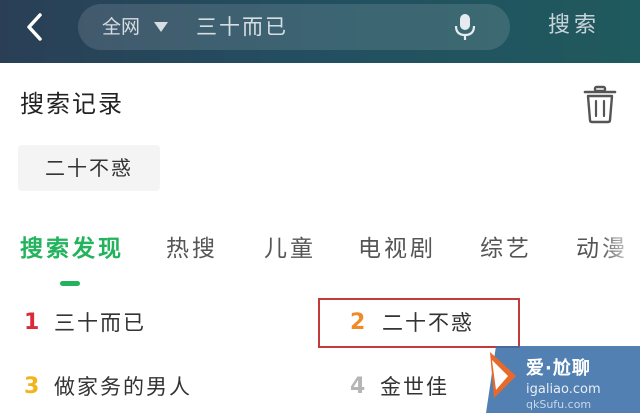 The height and width of the screenshot is (413, 640). I want to click on rank-number: 2, so click(358, 322).